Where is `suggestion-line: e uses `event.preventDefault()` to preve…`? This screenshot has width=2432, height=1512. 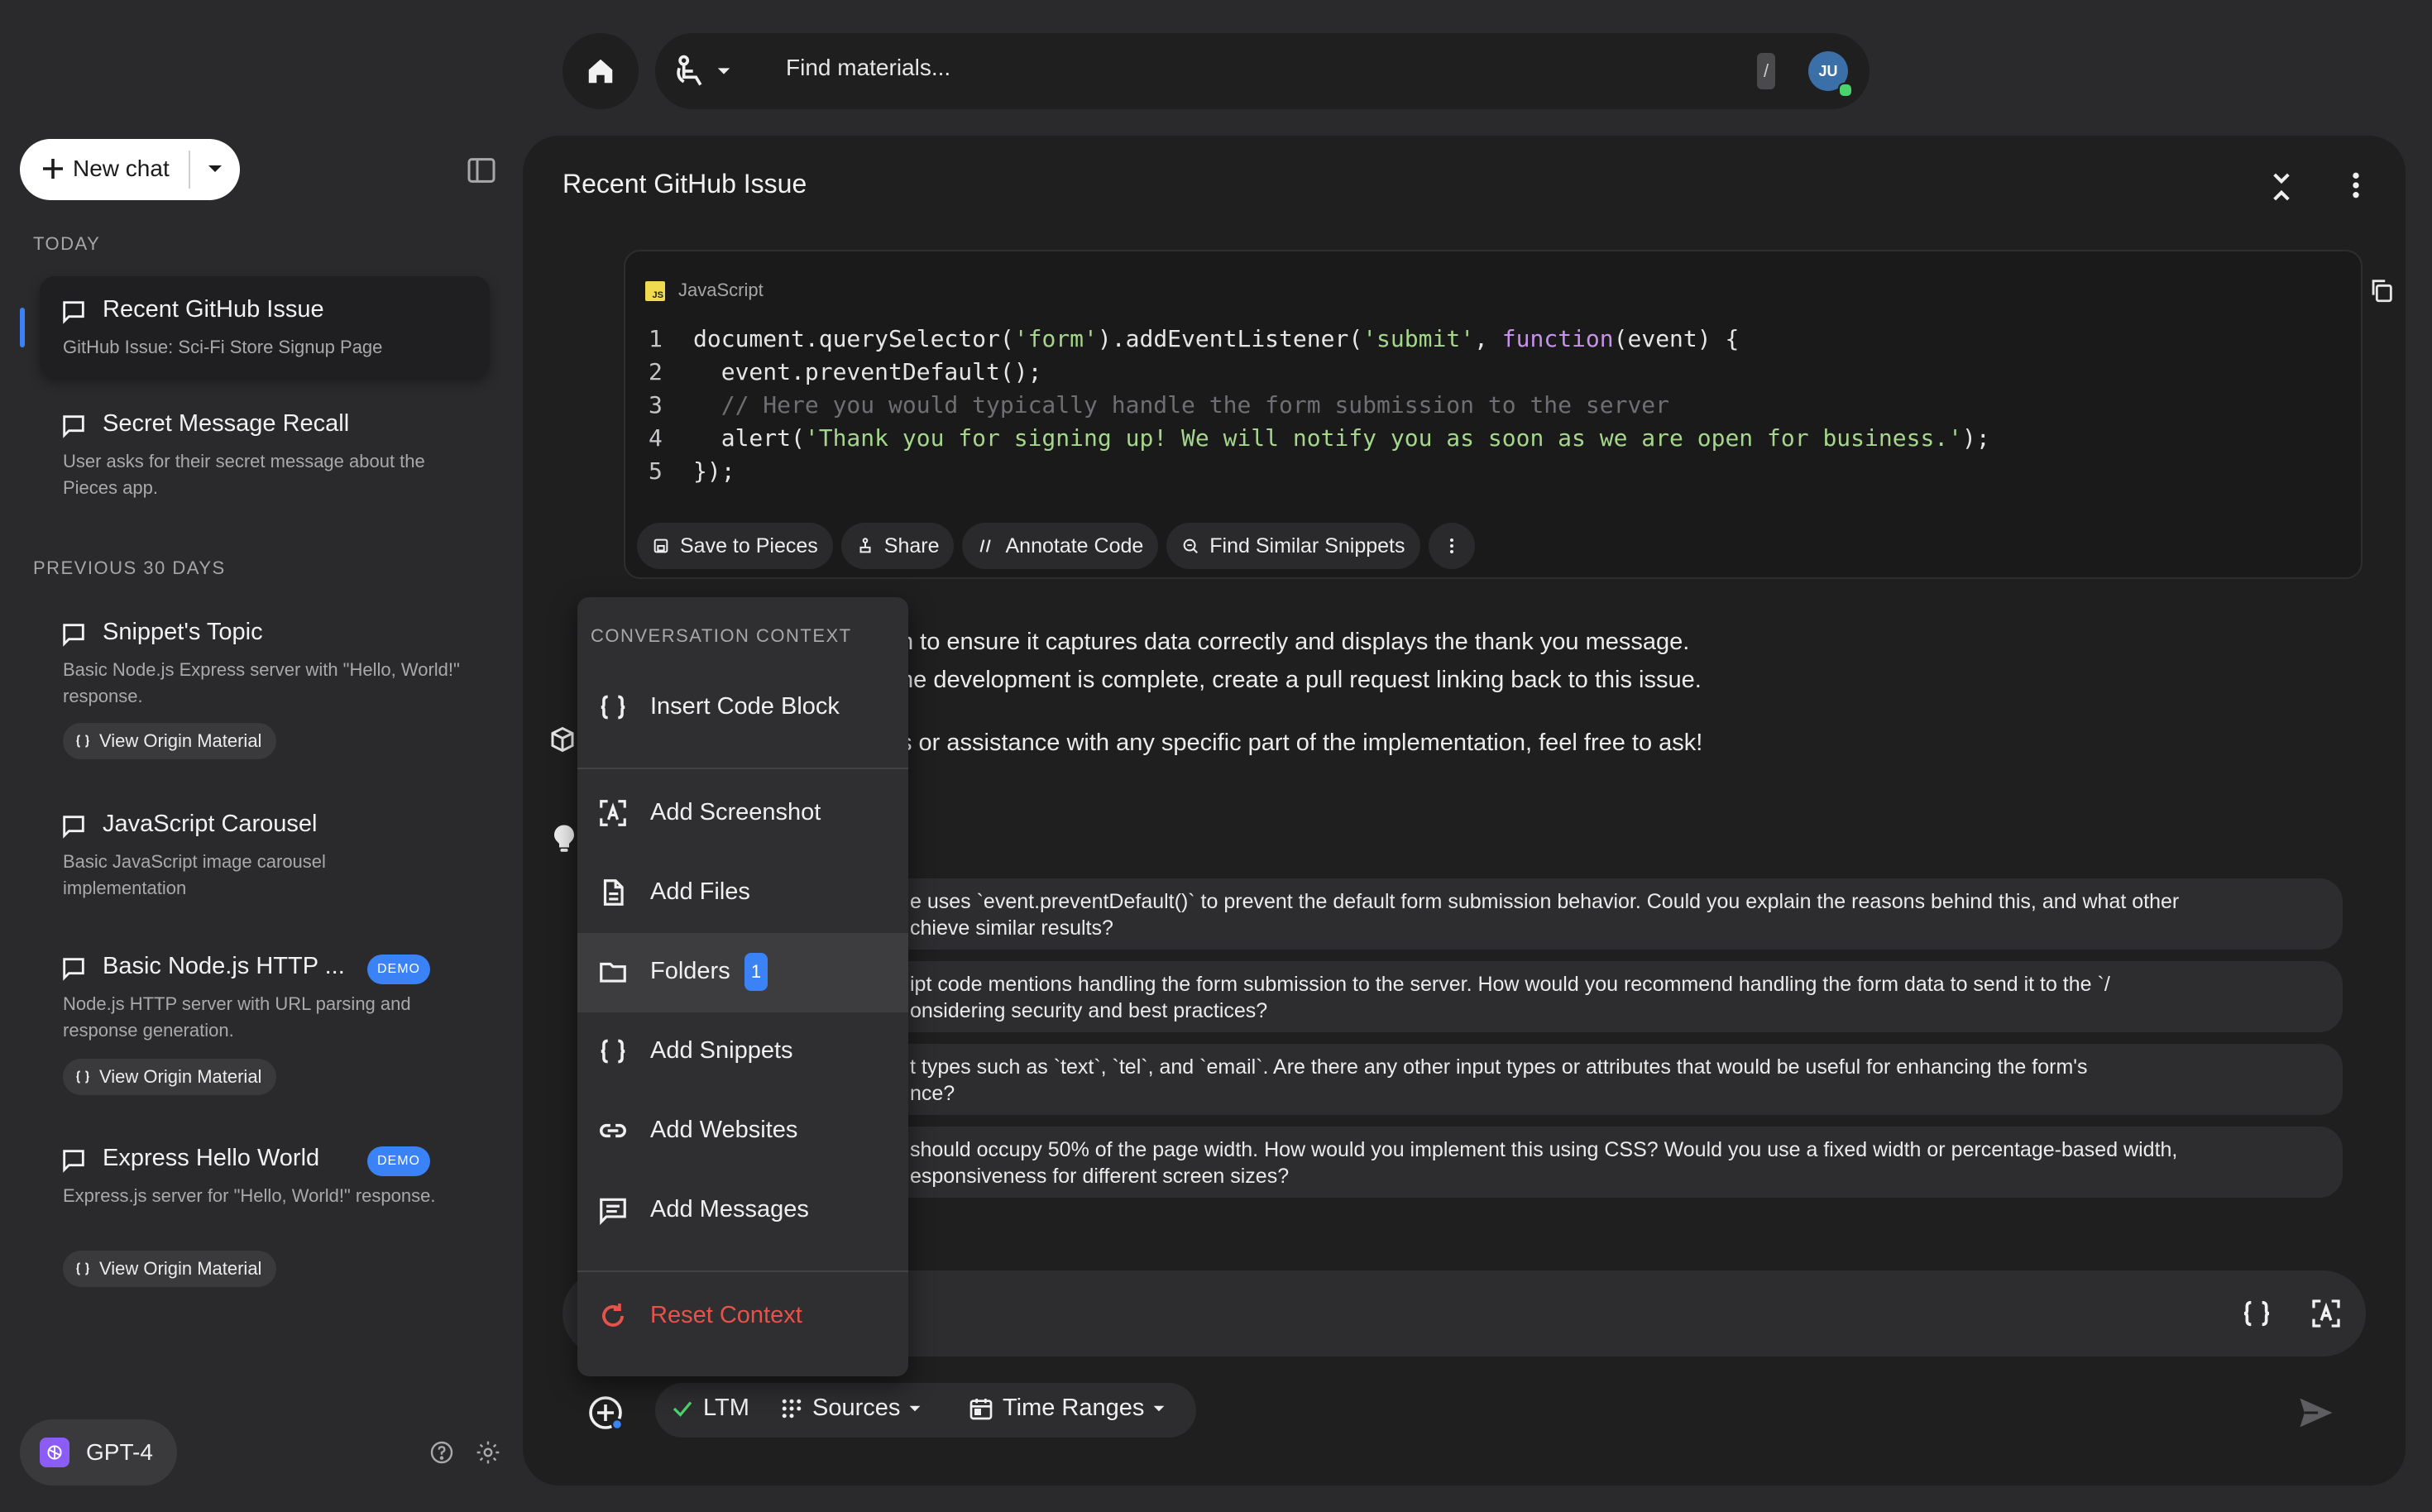
suggestion-line: e uses `event.preventDefault()` to preve… is located at coordinates (1545, 901).